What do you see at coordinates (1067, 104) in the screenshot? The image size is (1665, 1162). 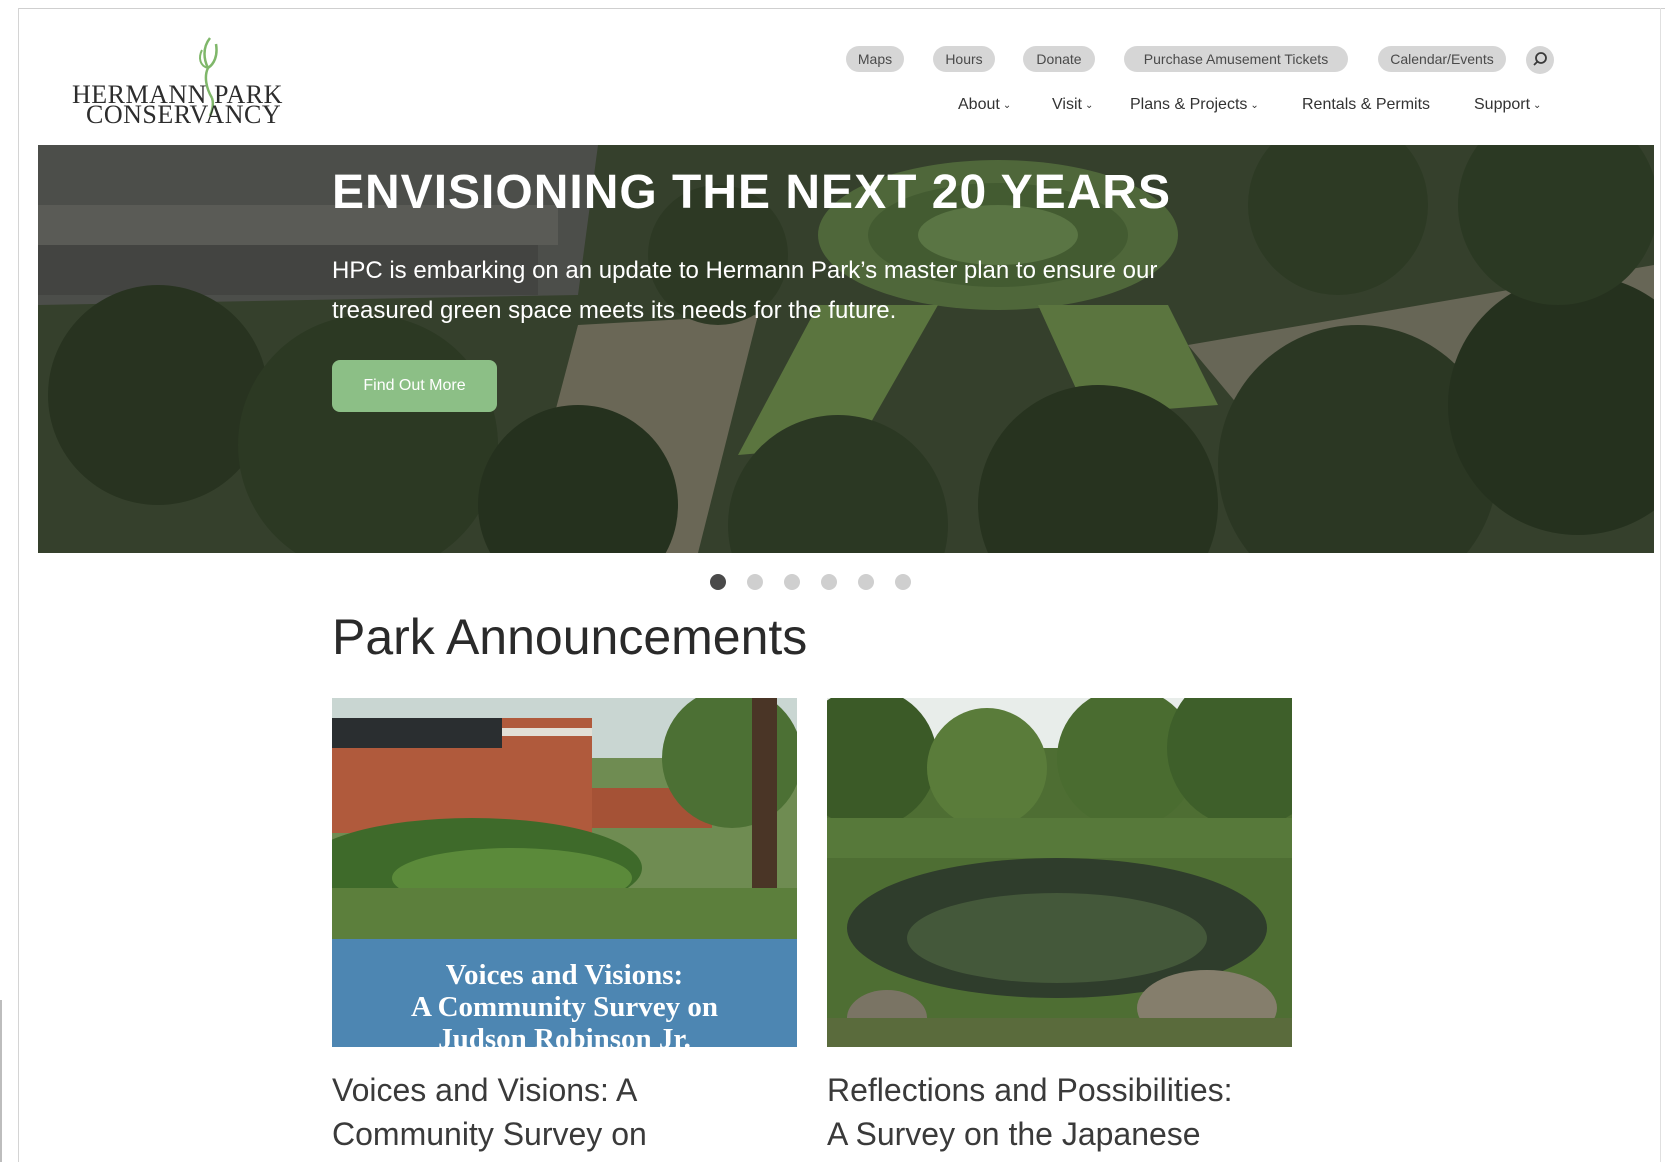 I see `nav-item-label: Visit` at bounding box center [1067, 104].